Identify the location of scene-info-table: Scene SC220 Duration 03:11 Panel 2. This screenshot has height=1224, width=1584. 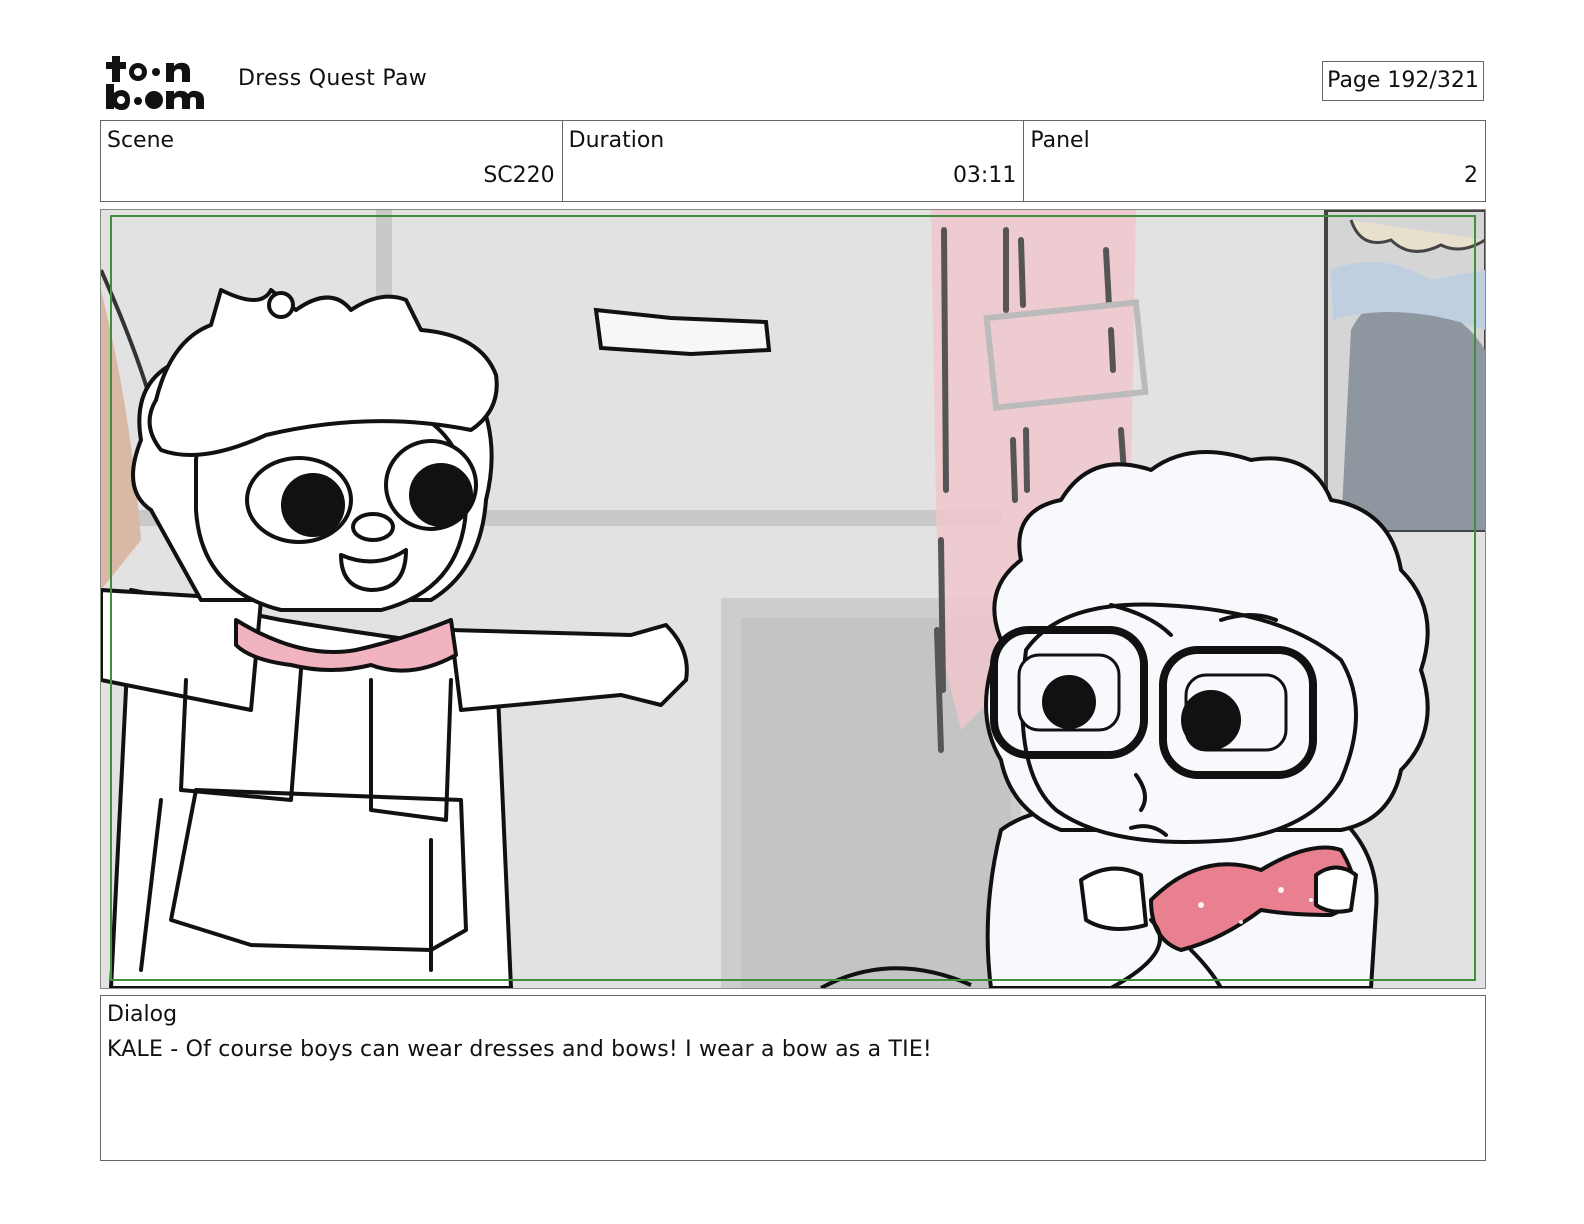
(793, 161).